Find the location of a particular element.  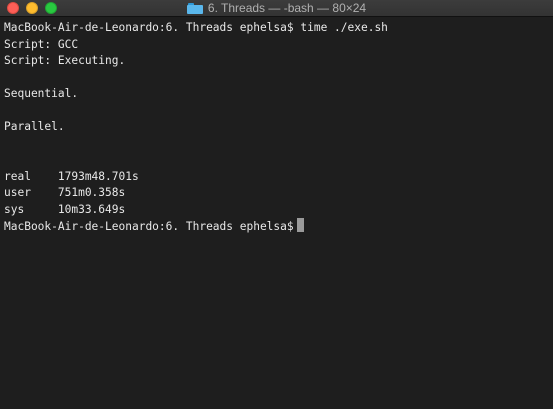

window-title: 6. Threads — -bash — 80×24 is located at coordinates (276, 8).